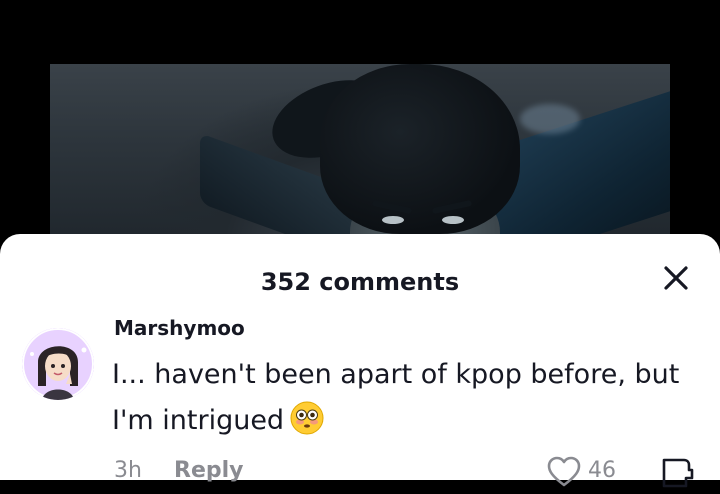 The width and height of the screenshot is (720, 494). Describe the element at coordinates (198, 420) in the screenshot. I see `comment-text-line2-text: I'm intrigued` at that location.